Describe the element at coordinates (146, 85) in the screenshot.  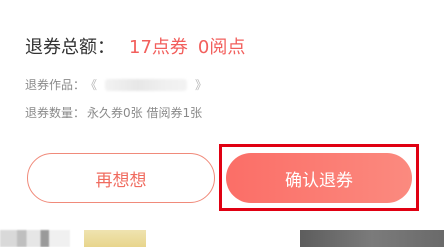
I see `blurred-work-title` at that location.